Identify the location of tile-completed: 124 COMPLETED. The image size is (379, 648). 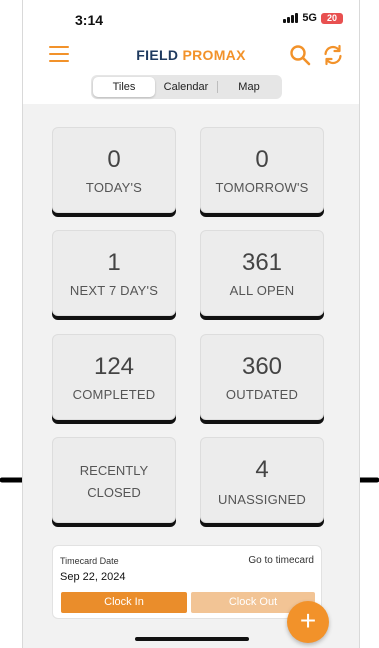
(114, 377).